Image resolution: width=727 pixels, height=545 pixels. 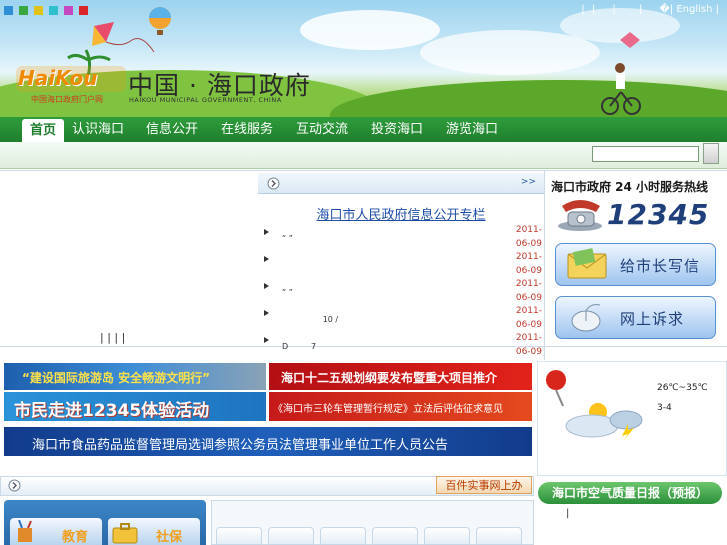 What do you see at coordinates (299, 346) in the screenshot?
I see `news-item-title: D 7` at bounding box center [299, 346].